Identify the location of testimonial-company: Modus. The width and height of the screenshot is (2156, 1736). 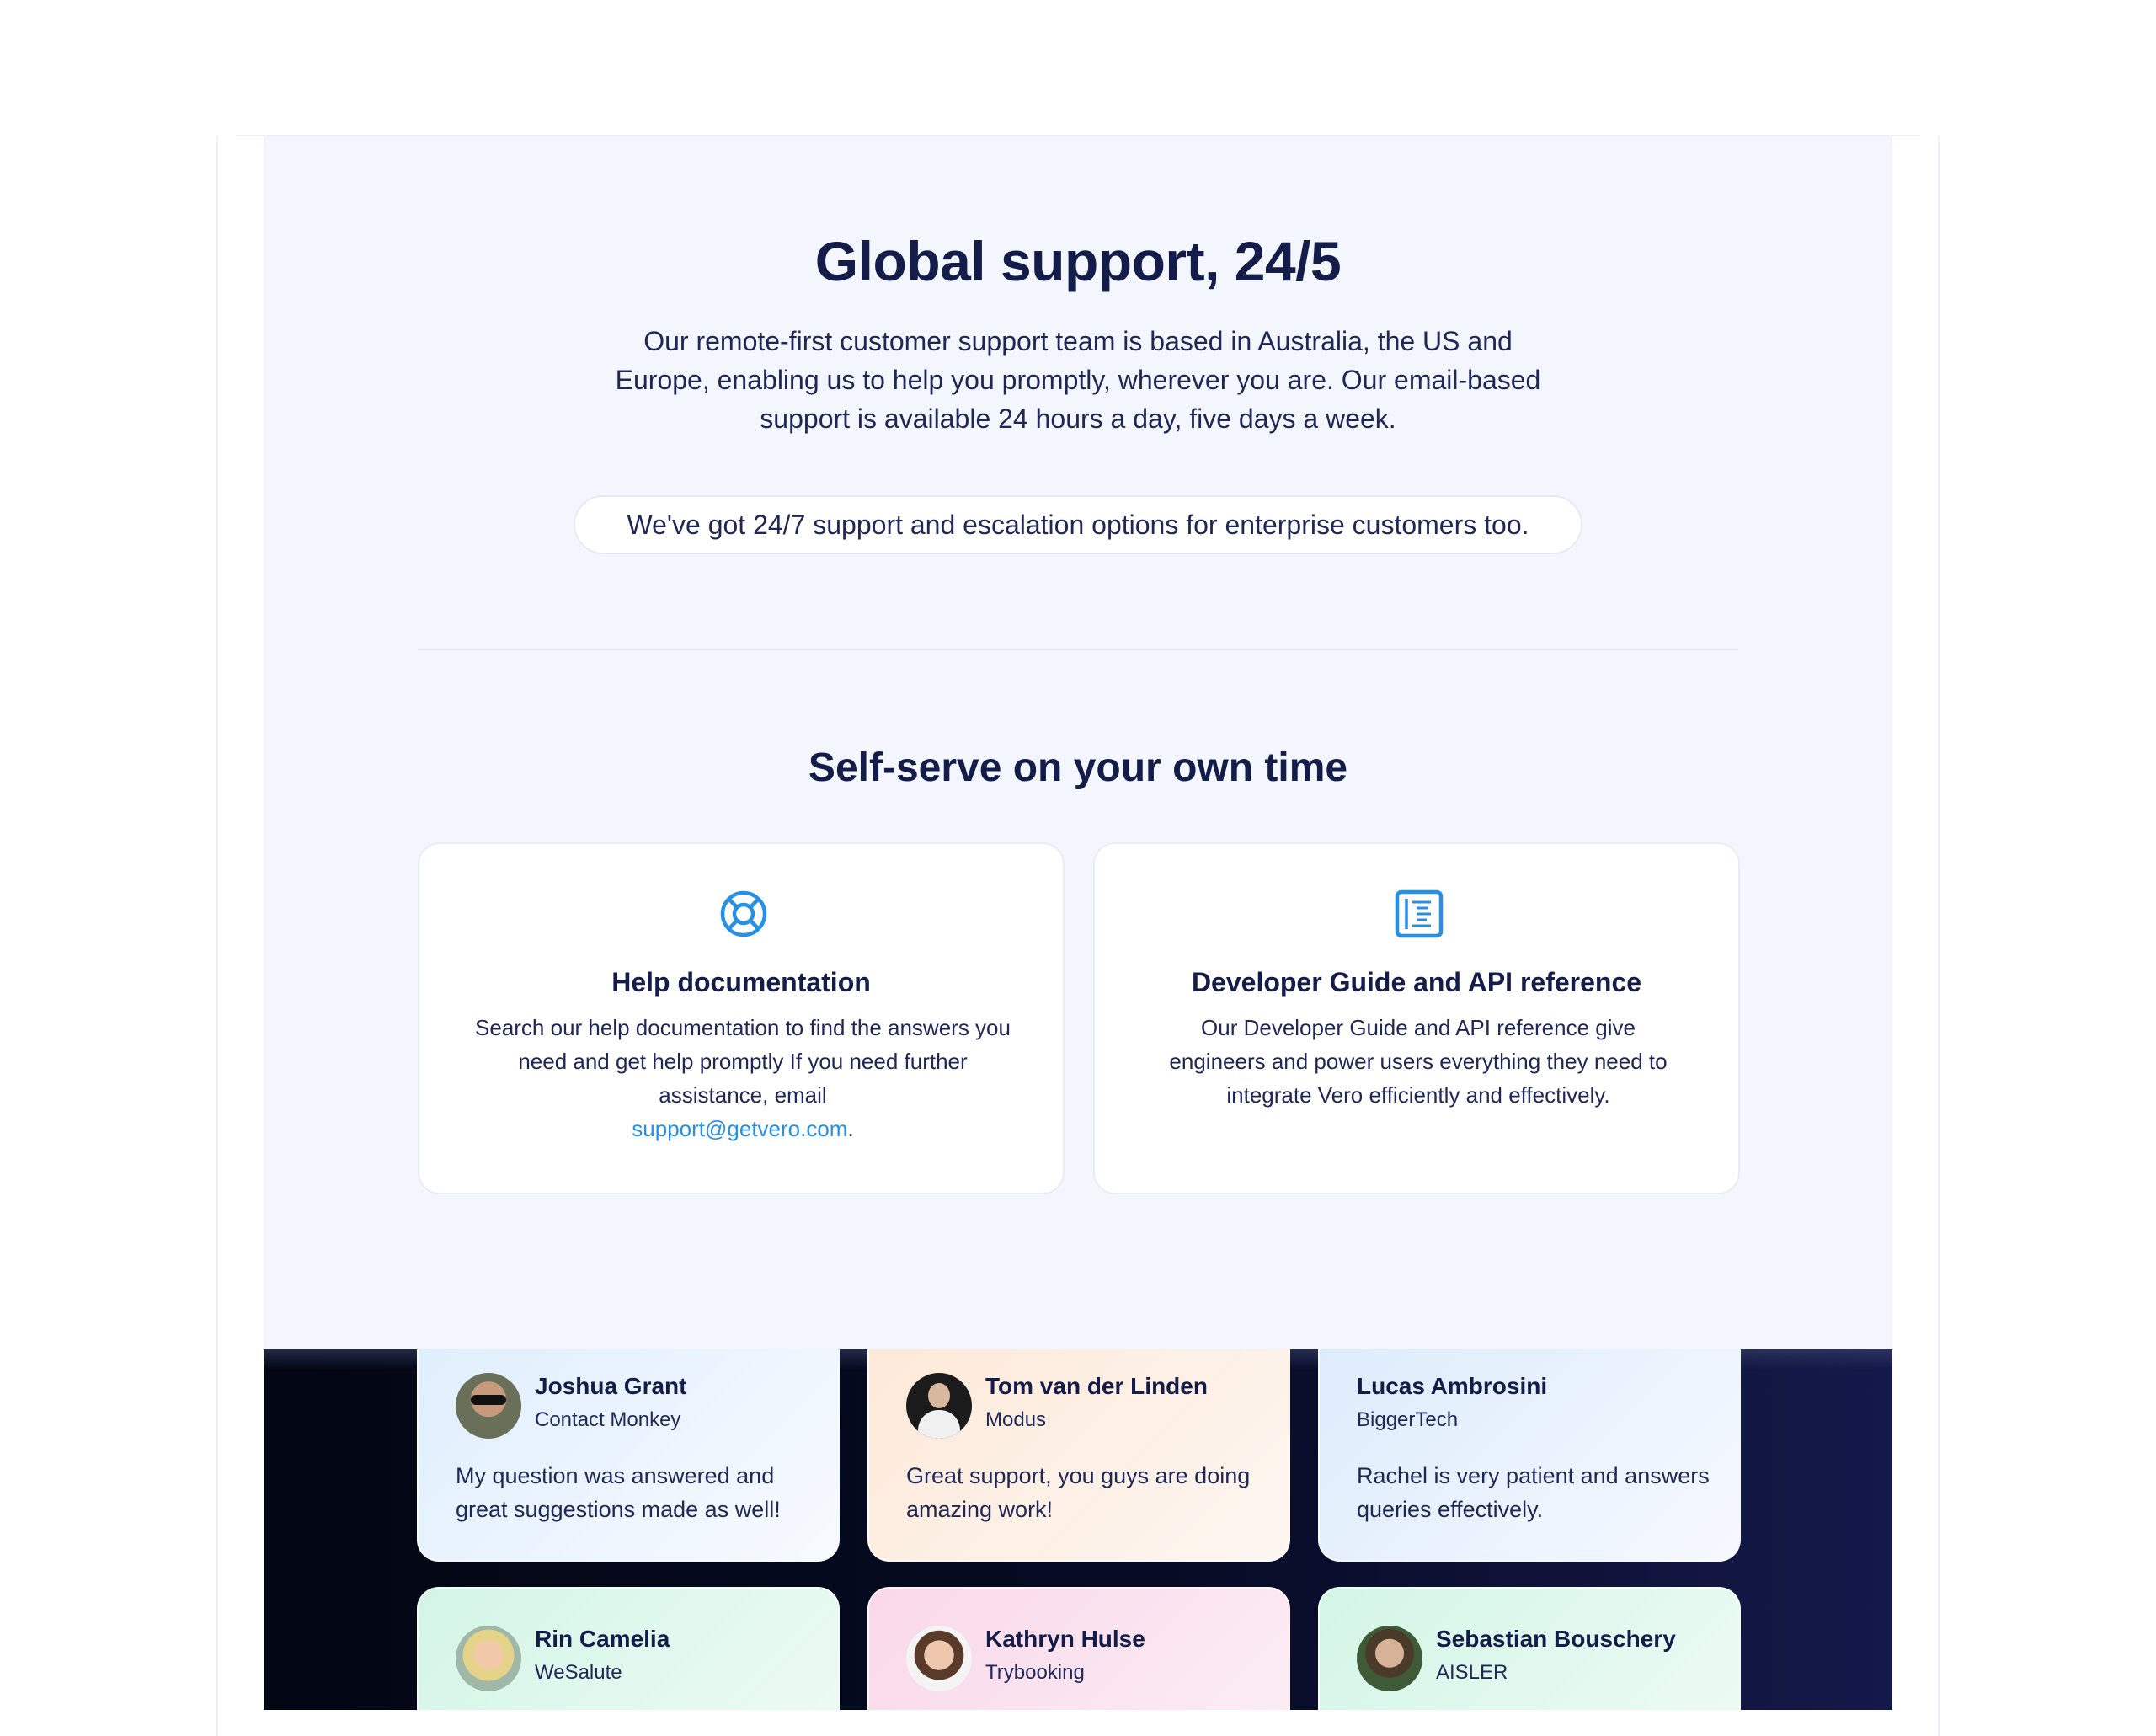
(1016, 1419).